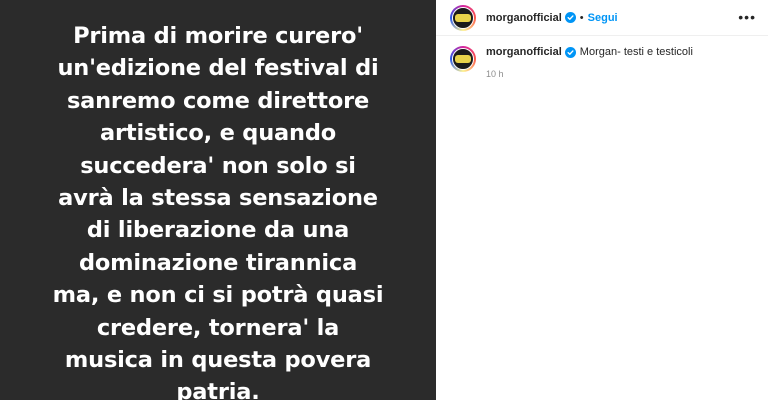  What do you see at coordinates (589, 74) in the screenshot?
I see `post-timestamp: 10 h` at bounding box center [589, 74].